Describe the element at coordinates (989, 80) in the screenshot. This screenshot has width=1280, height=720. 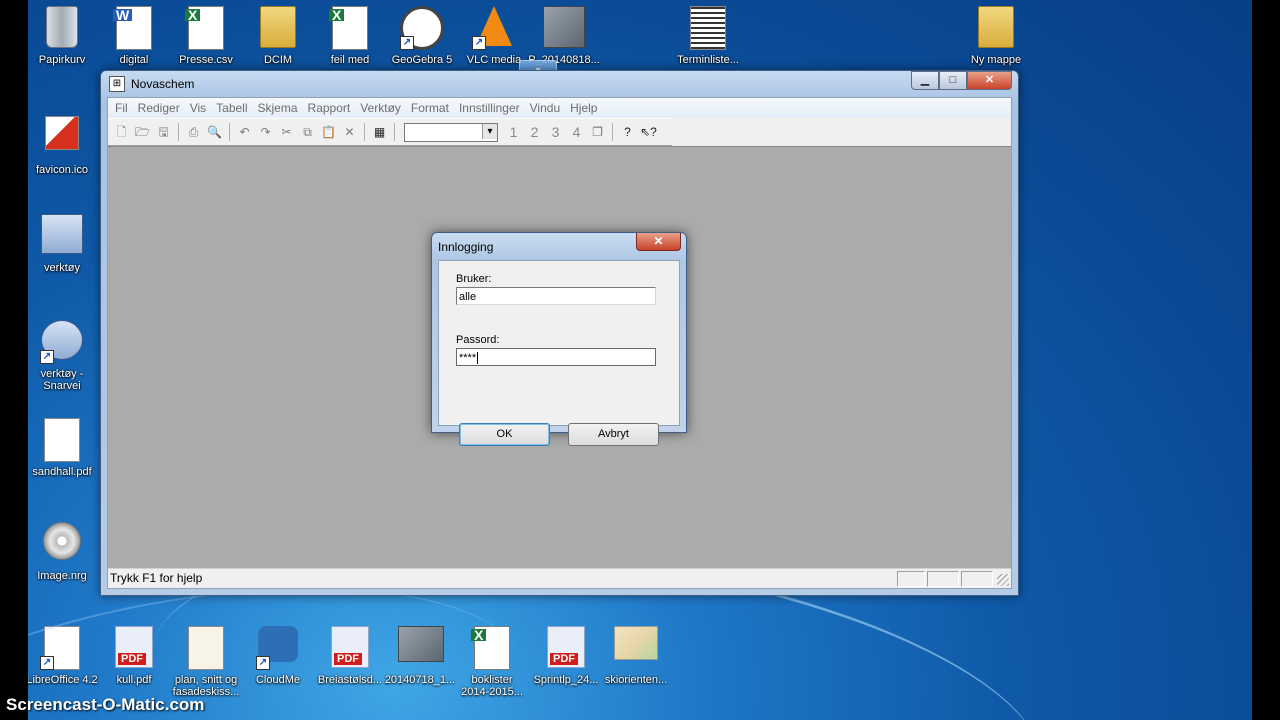
I see `close-button: ✕` at that location.